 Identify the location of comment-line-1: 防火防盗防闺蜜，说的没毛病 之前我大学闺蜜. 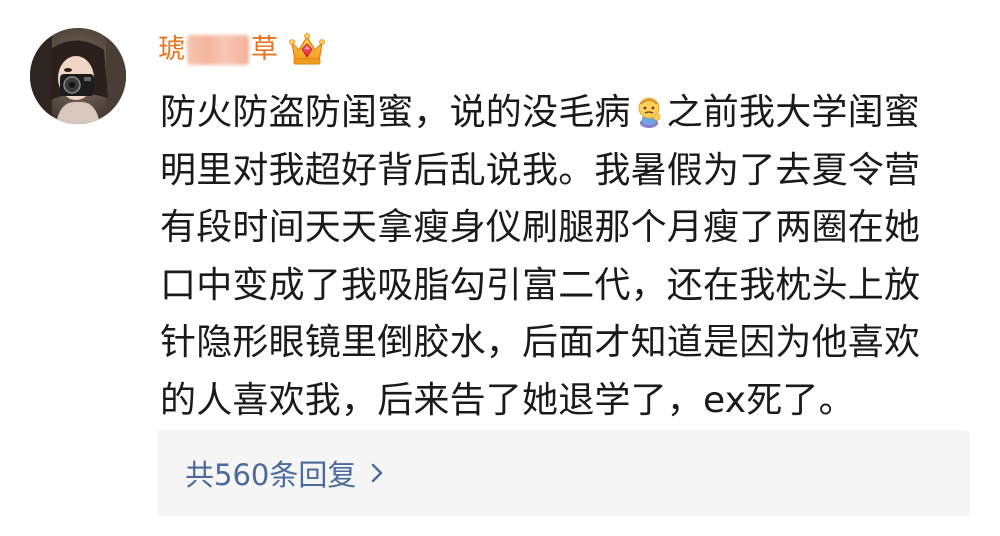
(560, 113).